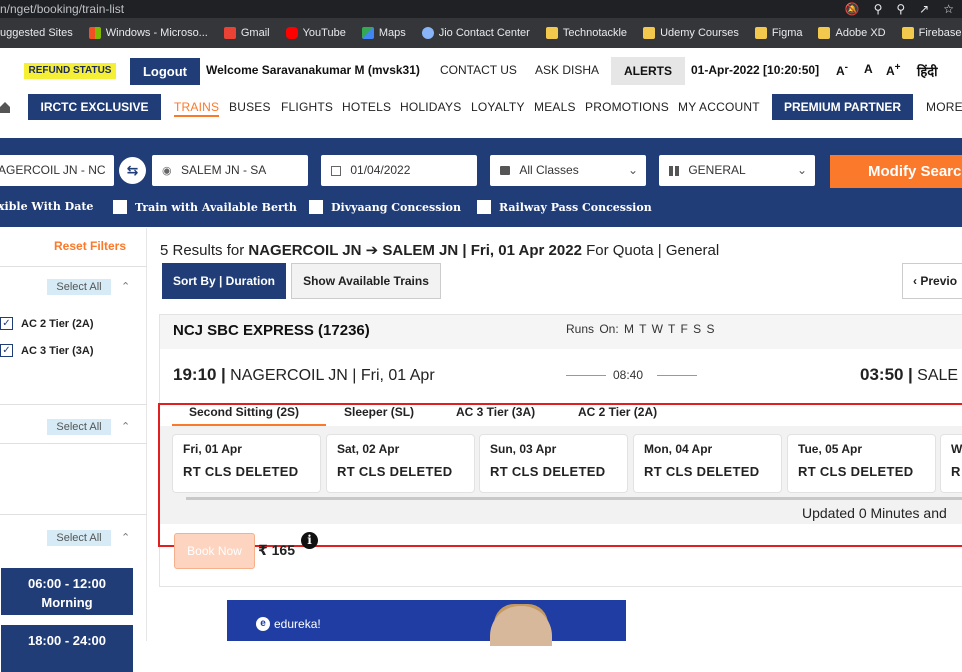  What do you see at coordinates (367, 33) in the screenshot?
I see `maps-icon` at bounding box center [367, 33].